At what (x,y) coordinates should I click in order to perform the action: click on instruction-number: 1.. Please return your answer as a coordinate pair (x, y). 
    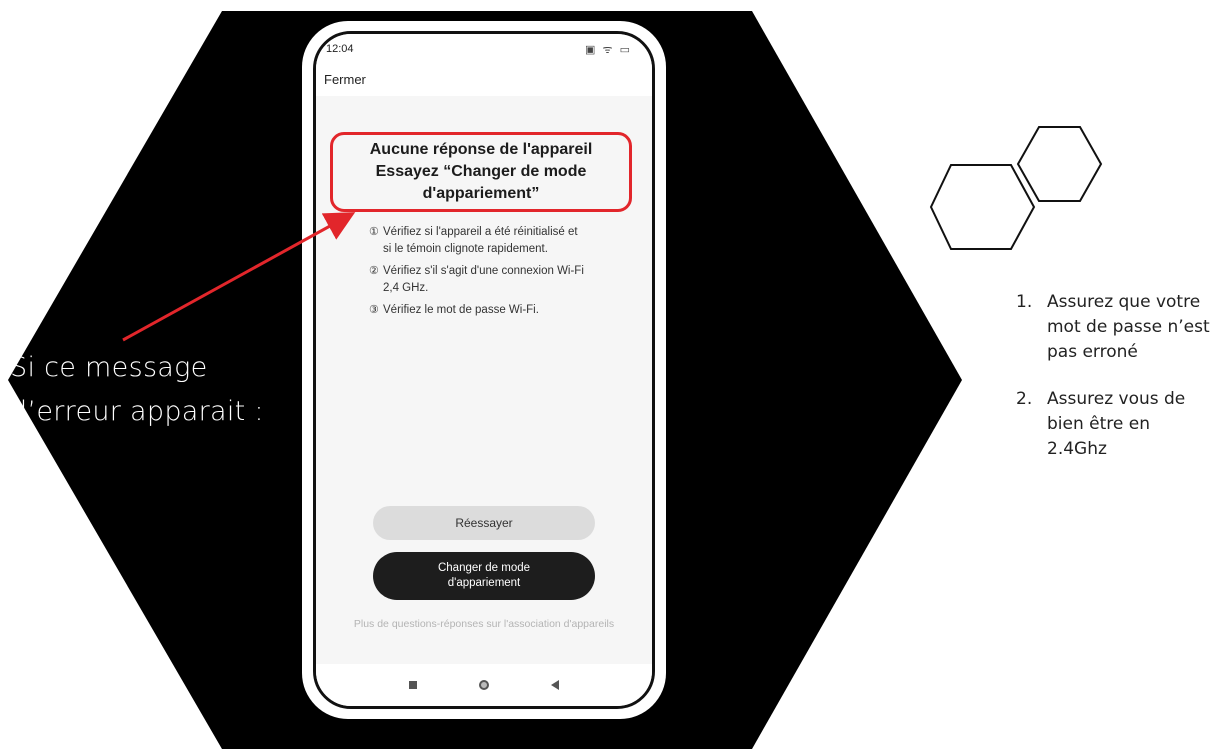
    Looking at the image, I should click on (1024, 302).